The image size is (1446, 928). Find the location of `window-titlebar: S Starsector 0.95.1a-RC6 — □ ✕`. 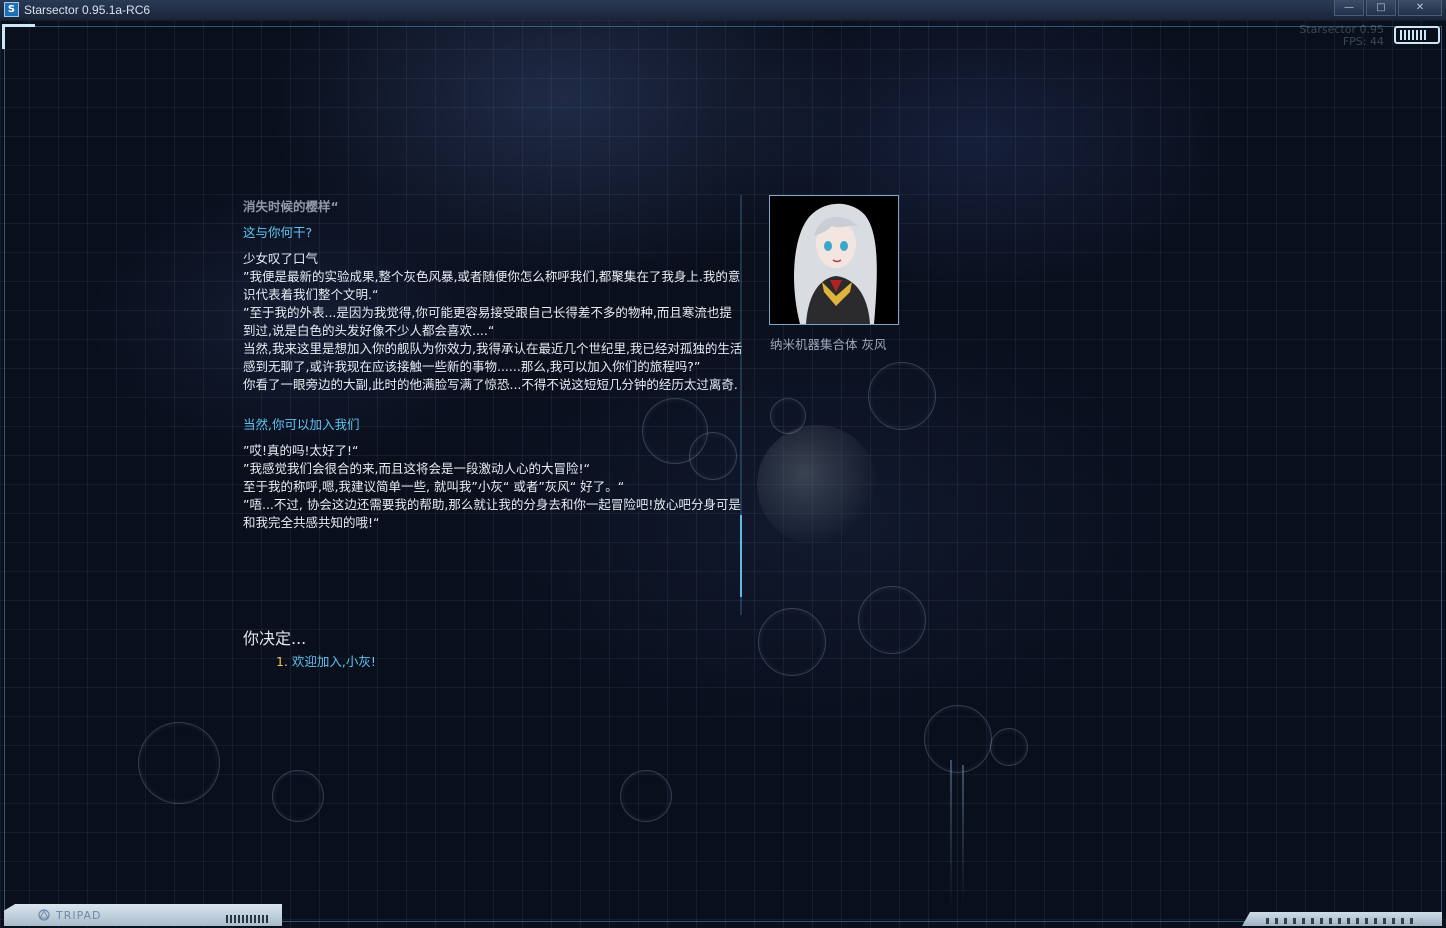

window-titlebar: S Starsector 0.95.1a-RC6 — □ ✕ is located at coordinates (723, 10).